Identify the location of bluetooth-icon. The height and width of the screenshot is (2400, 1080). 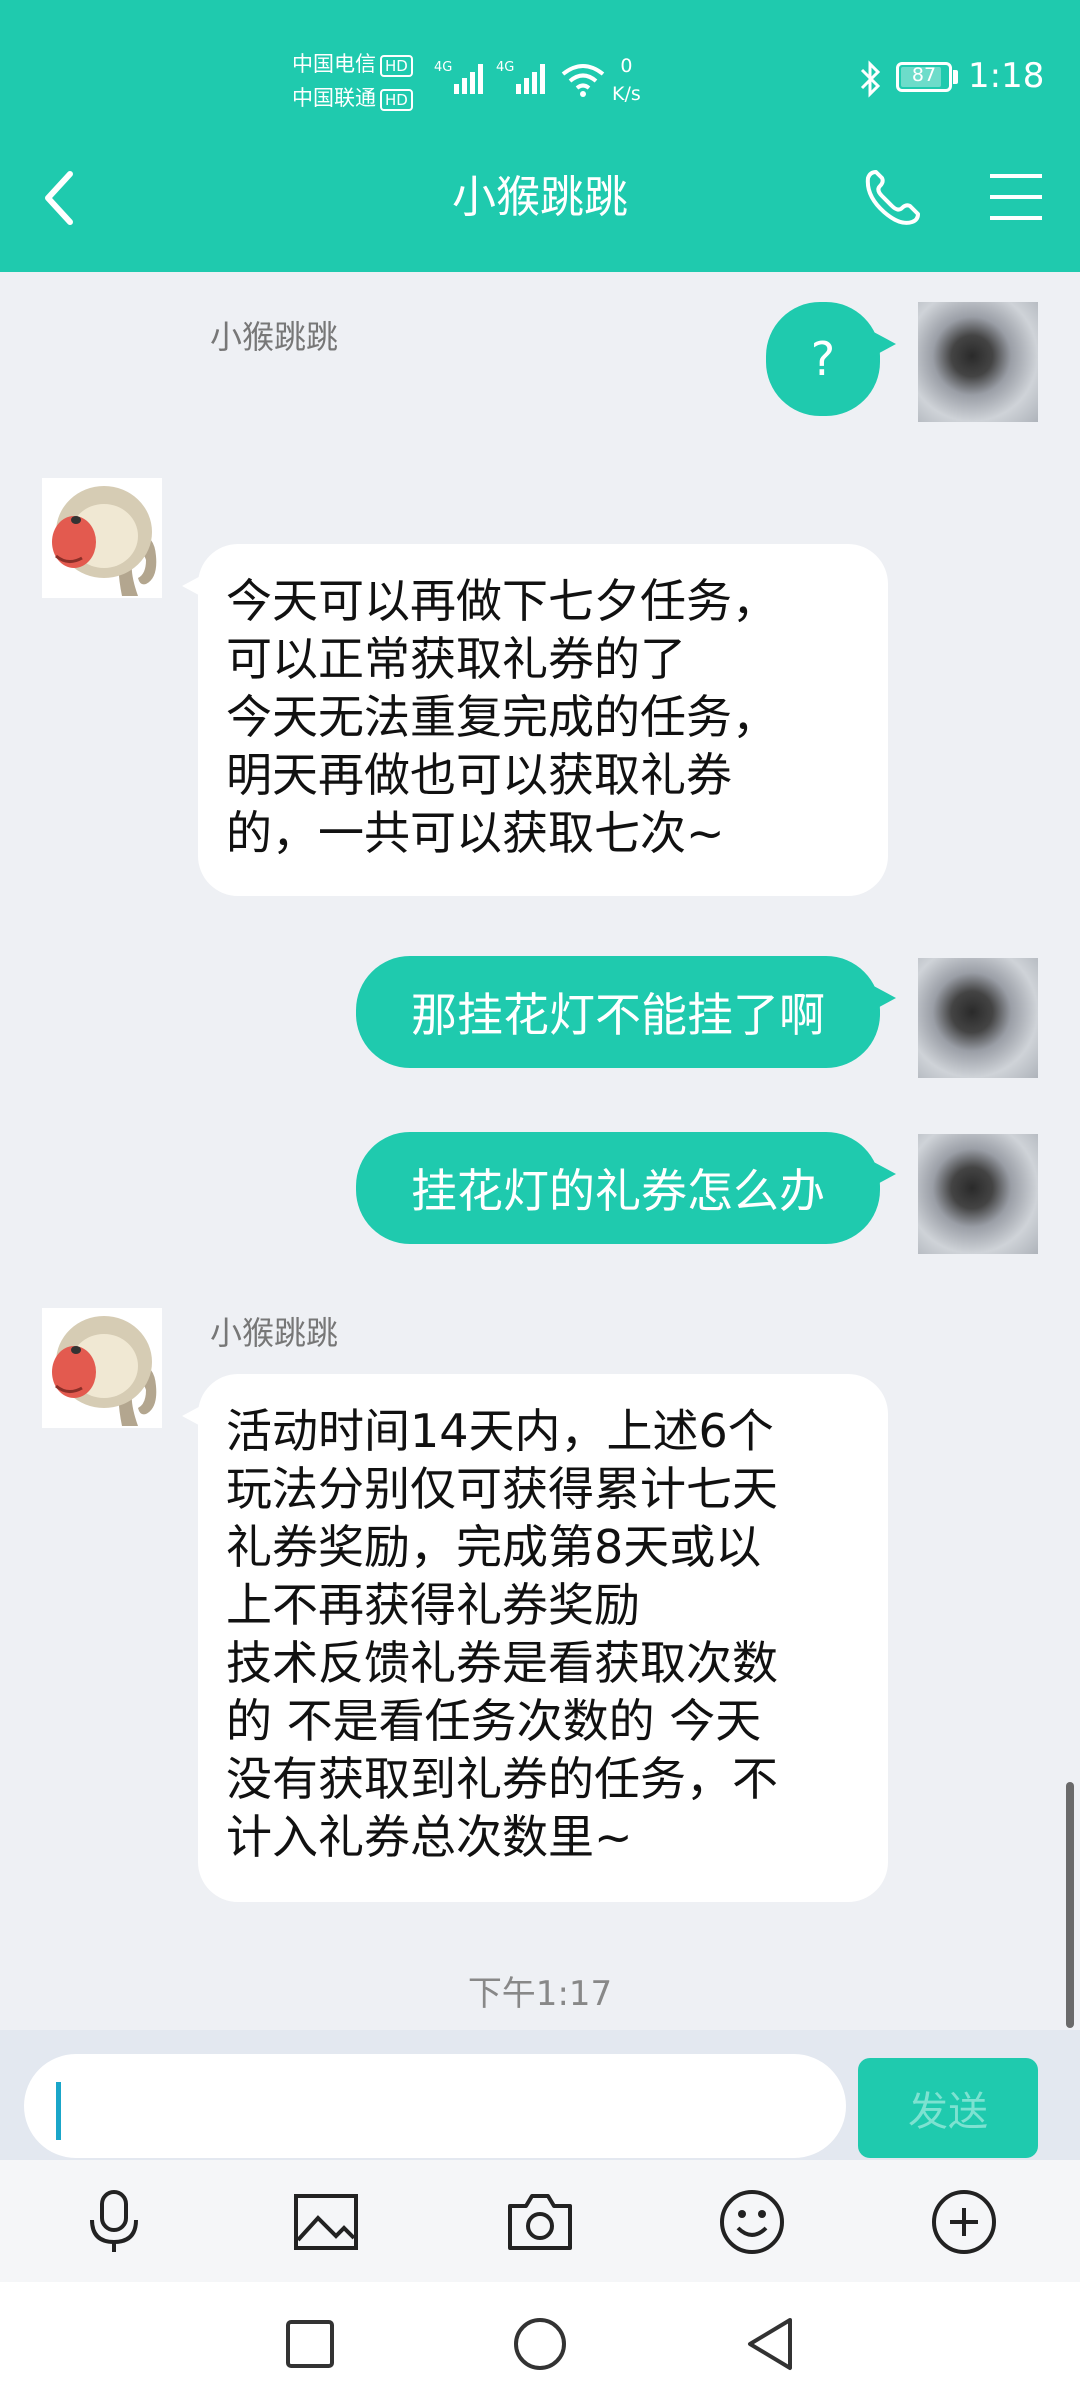
(870, 81).